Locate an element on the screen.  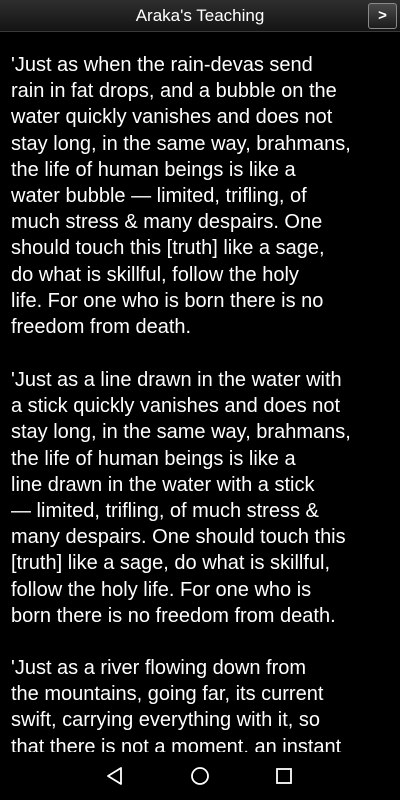
back-triangle-icon is located at coordinates (115, 776).